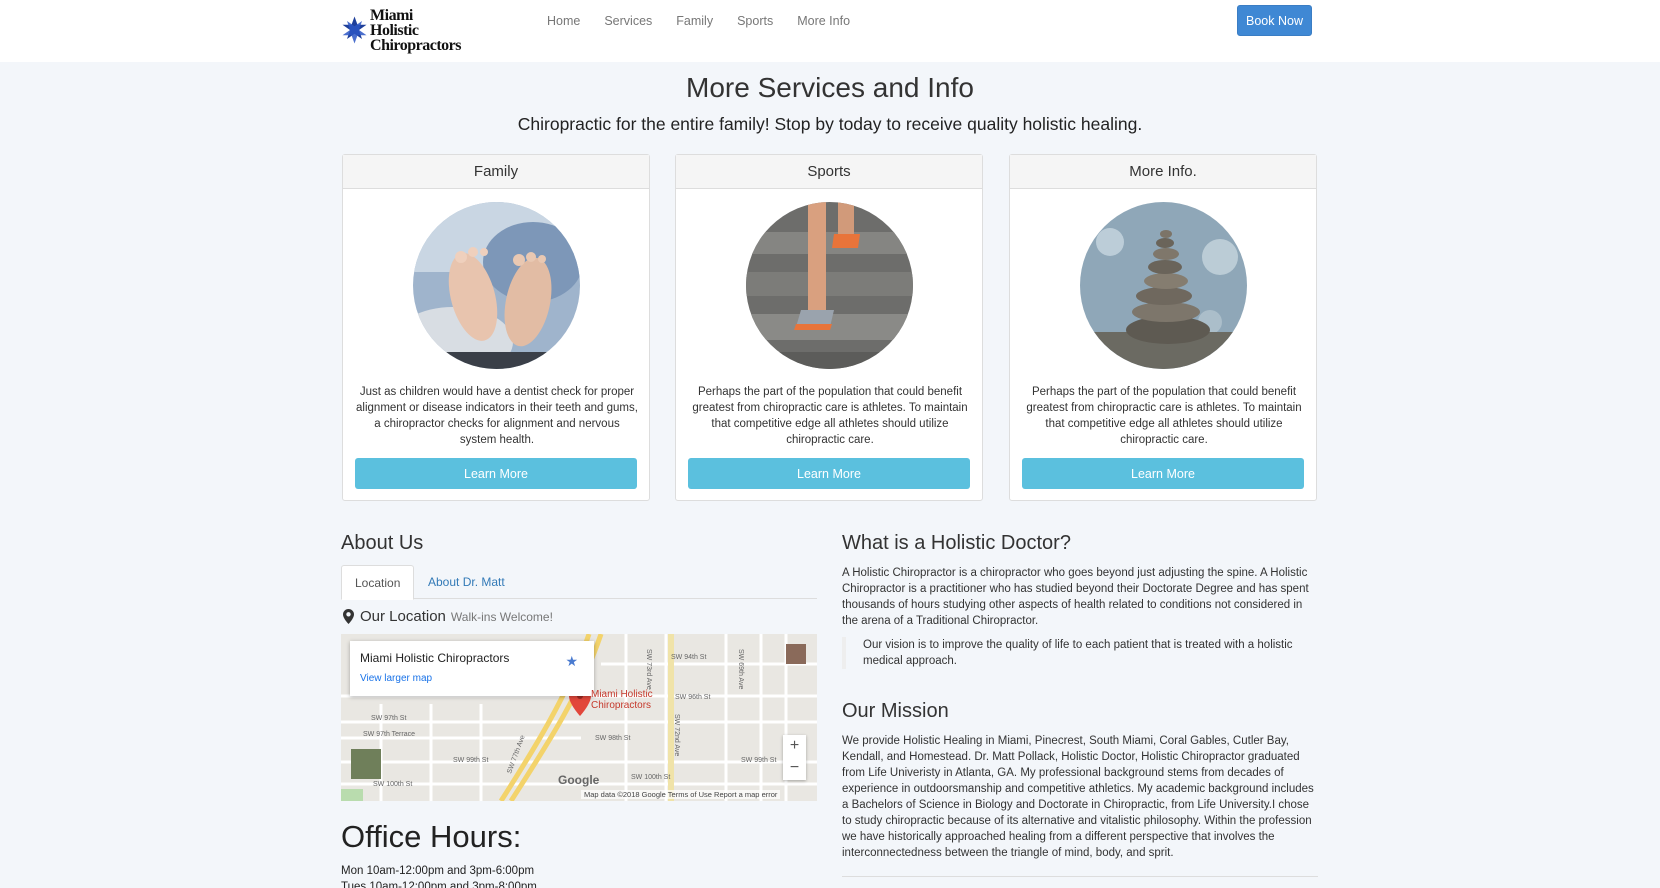  I want to click on svg-text: SW 94th St, so click(688, 657).